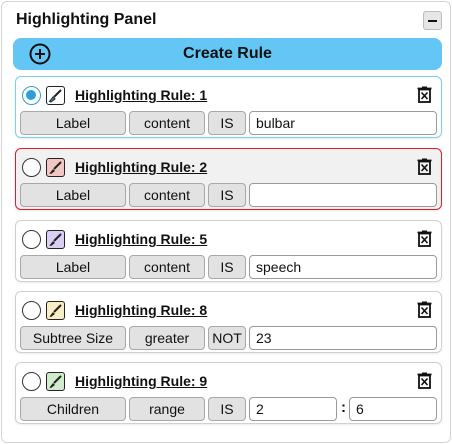 The height and width of the screenshot is (444, 452). What do you see at coordinates (343, 195) in the screenshot?
I see `rule-value-input` at bounding box center [343, 195].